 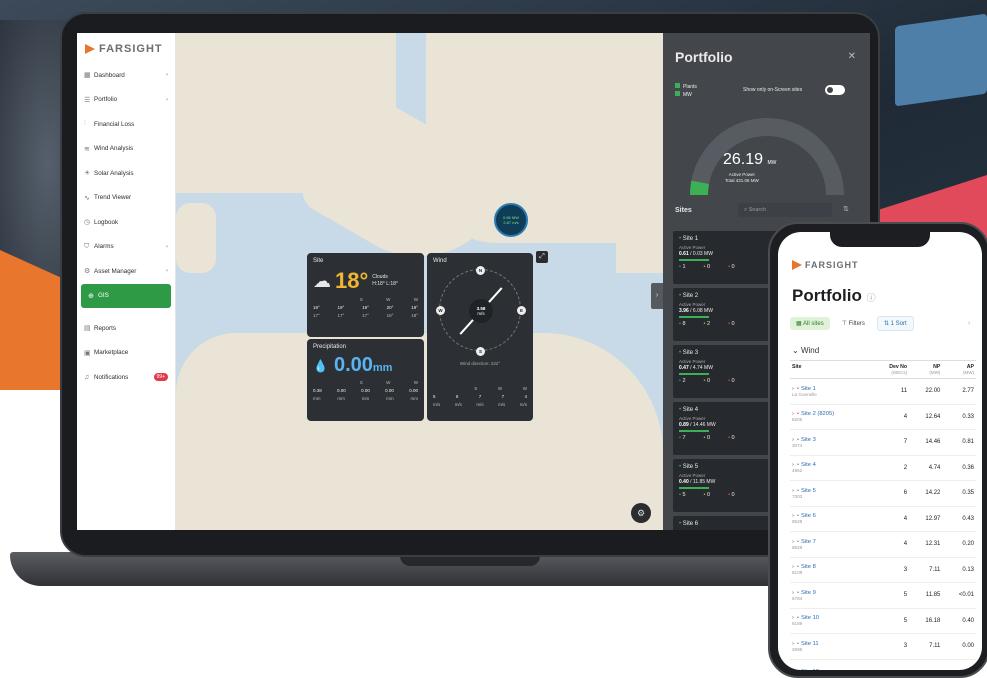 What do you see at coordinates (126, 328) in the screenshot?
I see `sidebar-item-reports: ▤ Reports` at bounding box center [126, 328].